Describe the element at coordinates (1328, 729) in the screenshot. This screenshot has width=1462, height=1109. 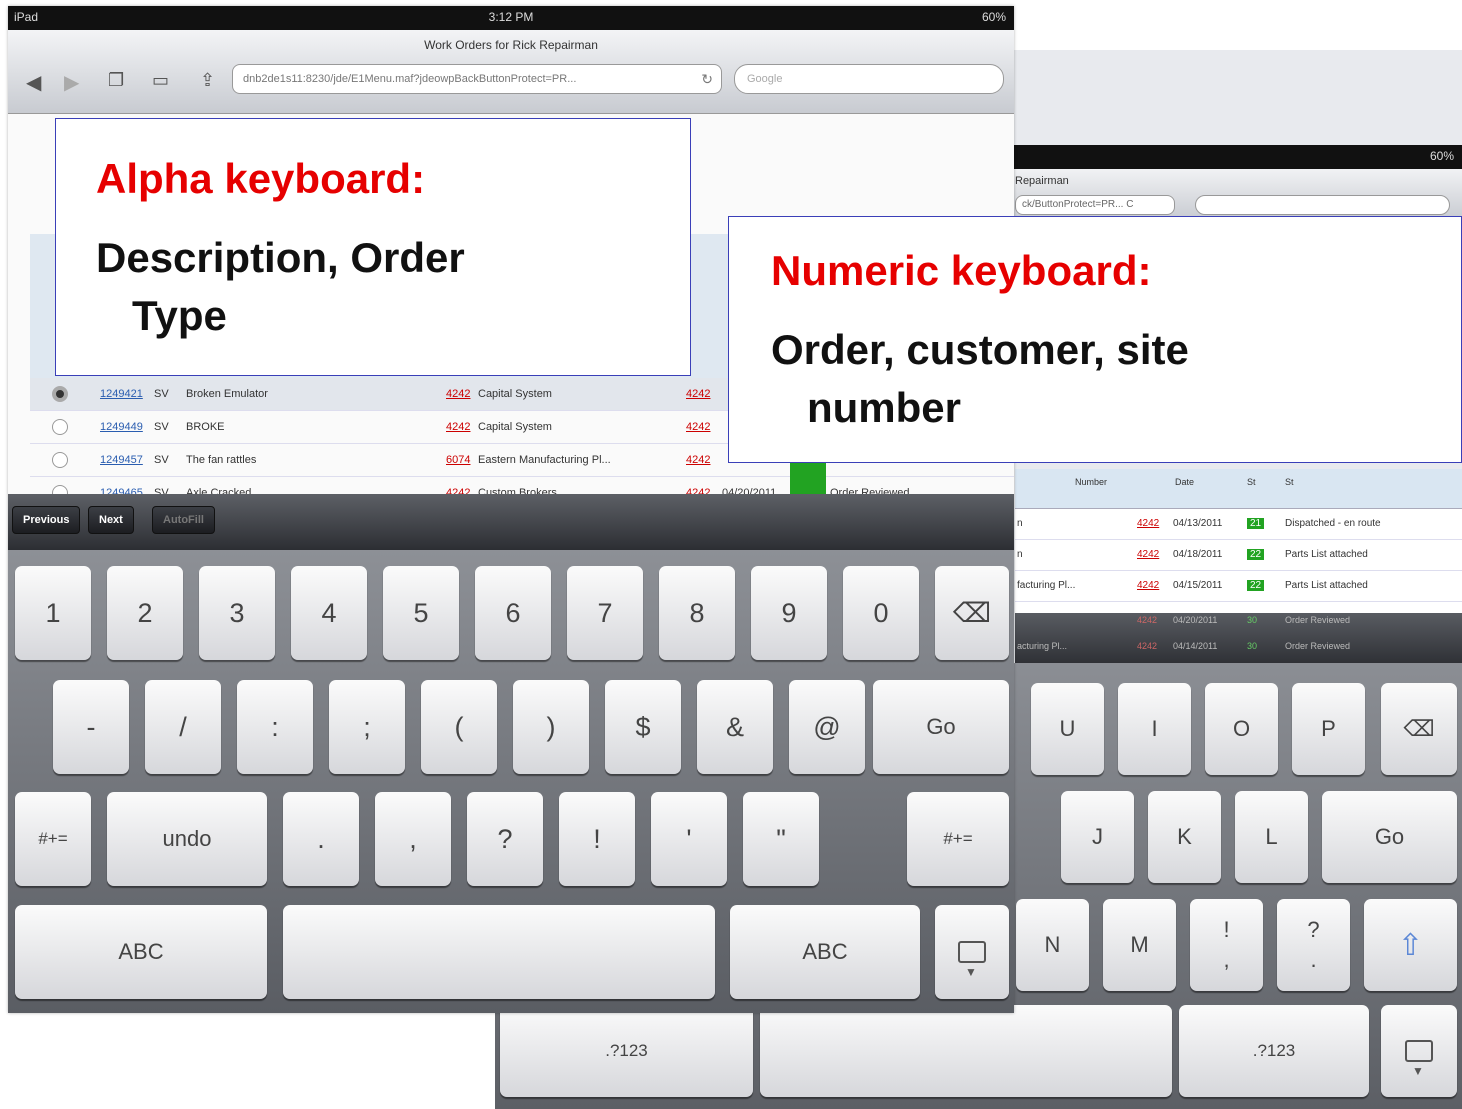
I see `key-p: P` at that location.